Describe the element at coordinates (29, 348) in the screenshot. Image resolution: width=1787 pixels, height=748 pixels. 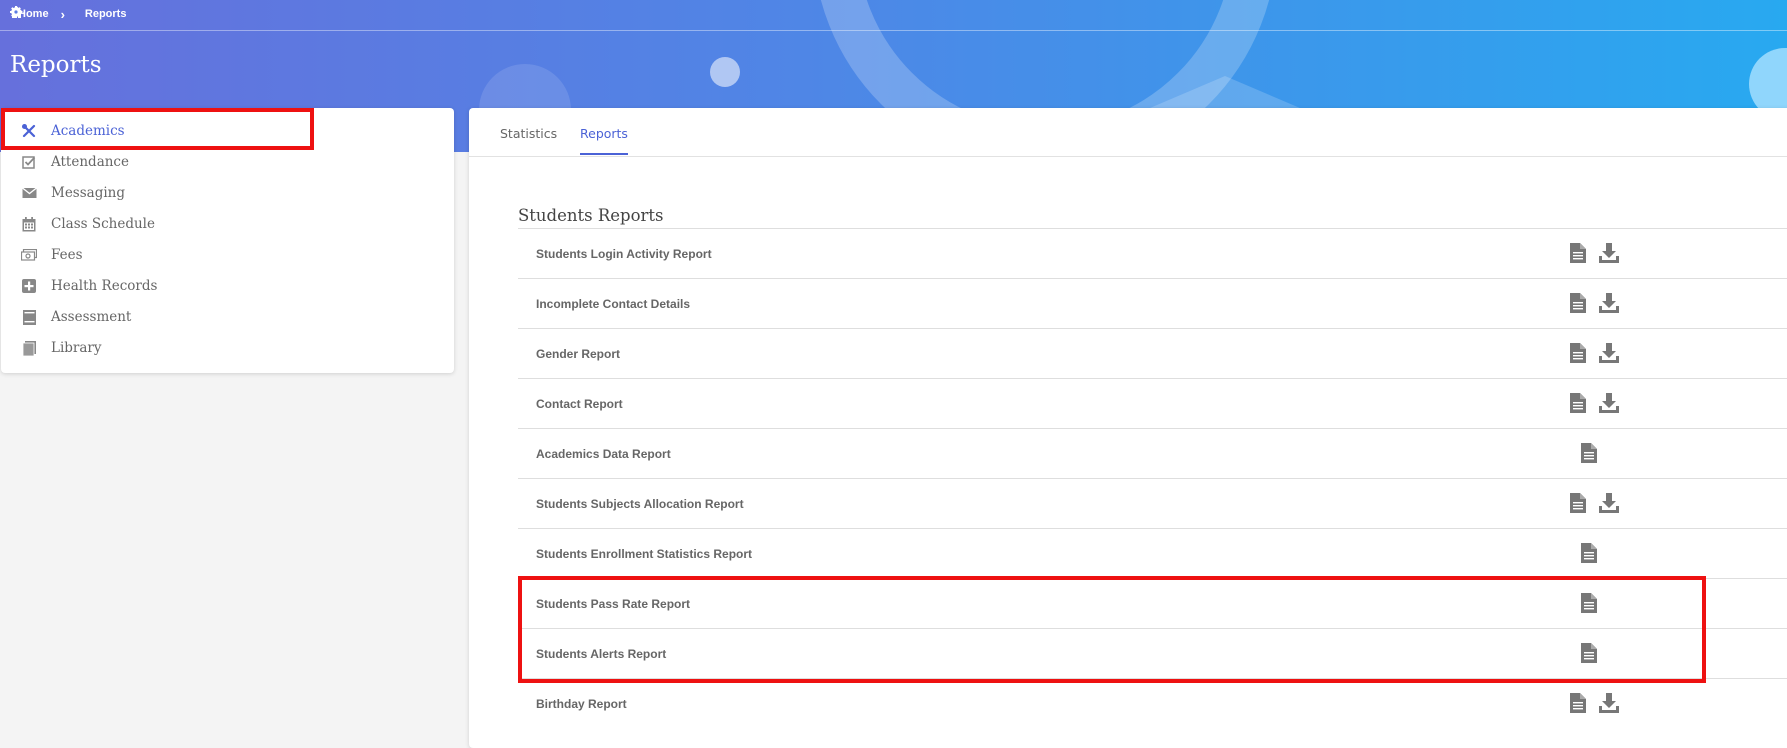
I see `book-icon` at that location.